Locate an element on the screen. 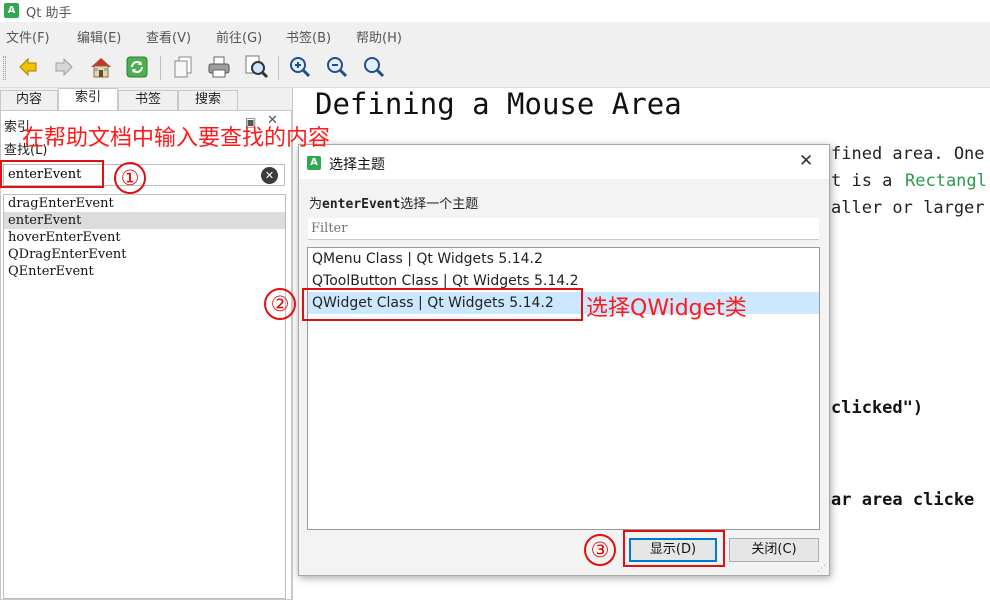 The width and height of the screenshot is (990, 600). annotation-box-search is located at coordinates (52, 174).